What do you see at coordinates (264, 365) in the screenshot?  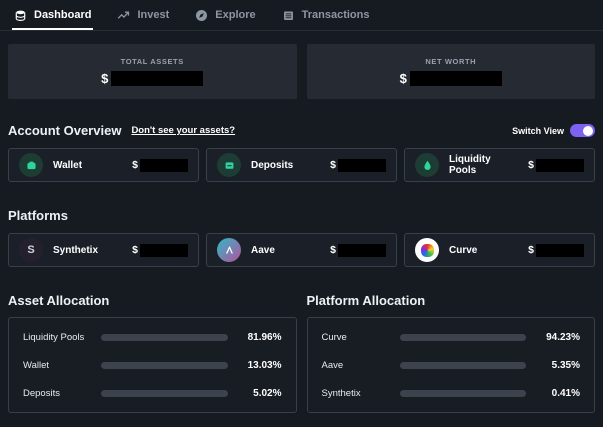 I see `allocation-percent: 13.03%` at bounding box center [264, 365].